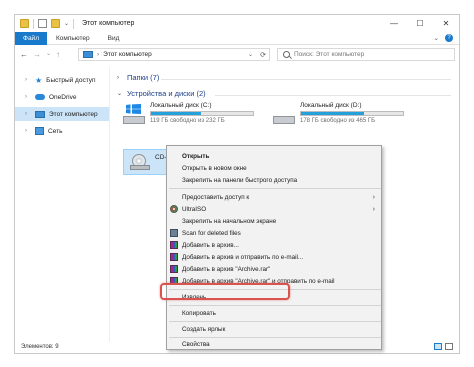  Describe the element at coordinates (329, 54) in the screenshot. I see `search-placeholder: Поиск: Этот компьютер` at that location.